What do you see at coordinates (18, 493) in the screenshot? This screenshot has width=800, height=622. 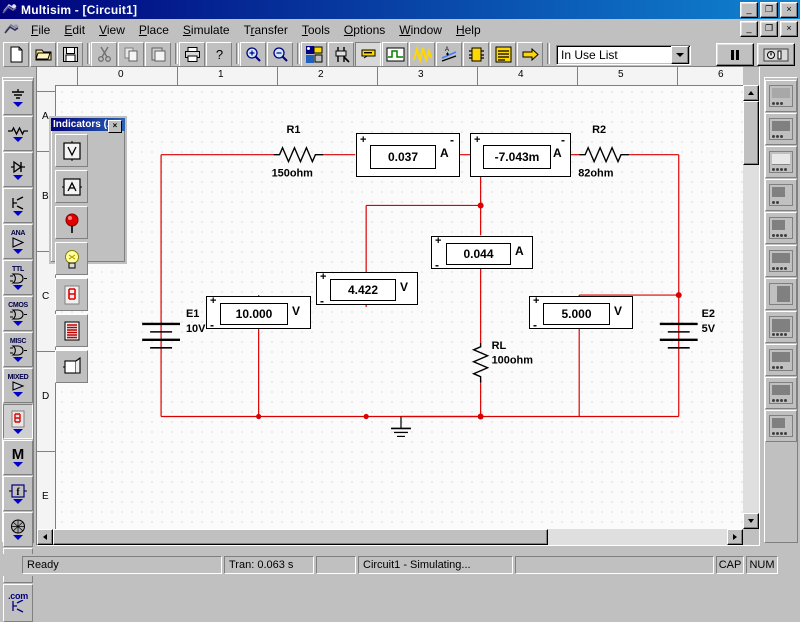 I see `sidebar-item-controls: f` at bounding box center [18, 493].